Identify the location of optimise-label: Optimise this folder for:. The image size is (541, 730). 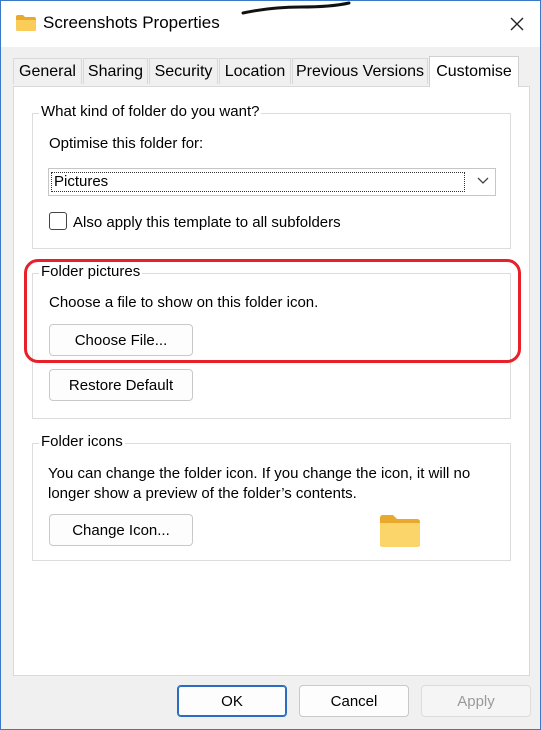
(126, 143).